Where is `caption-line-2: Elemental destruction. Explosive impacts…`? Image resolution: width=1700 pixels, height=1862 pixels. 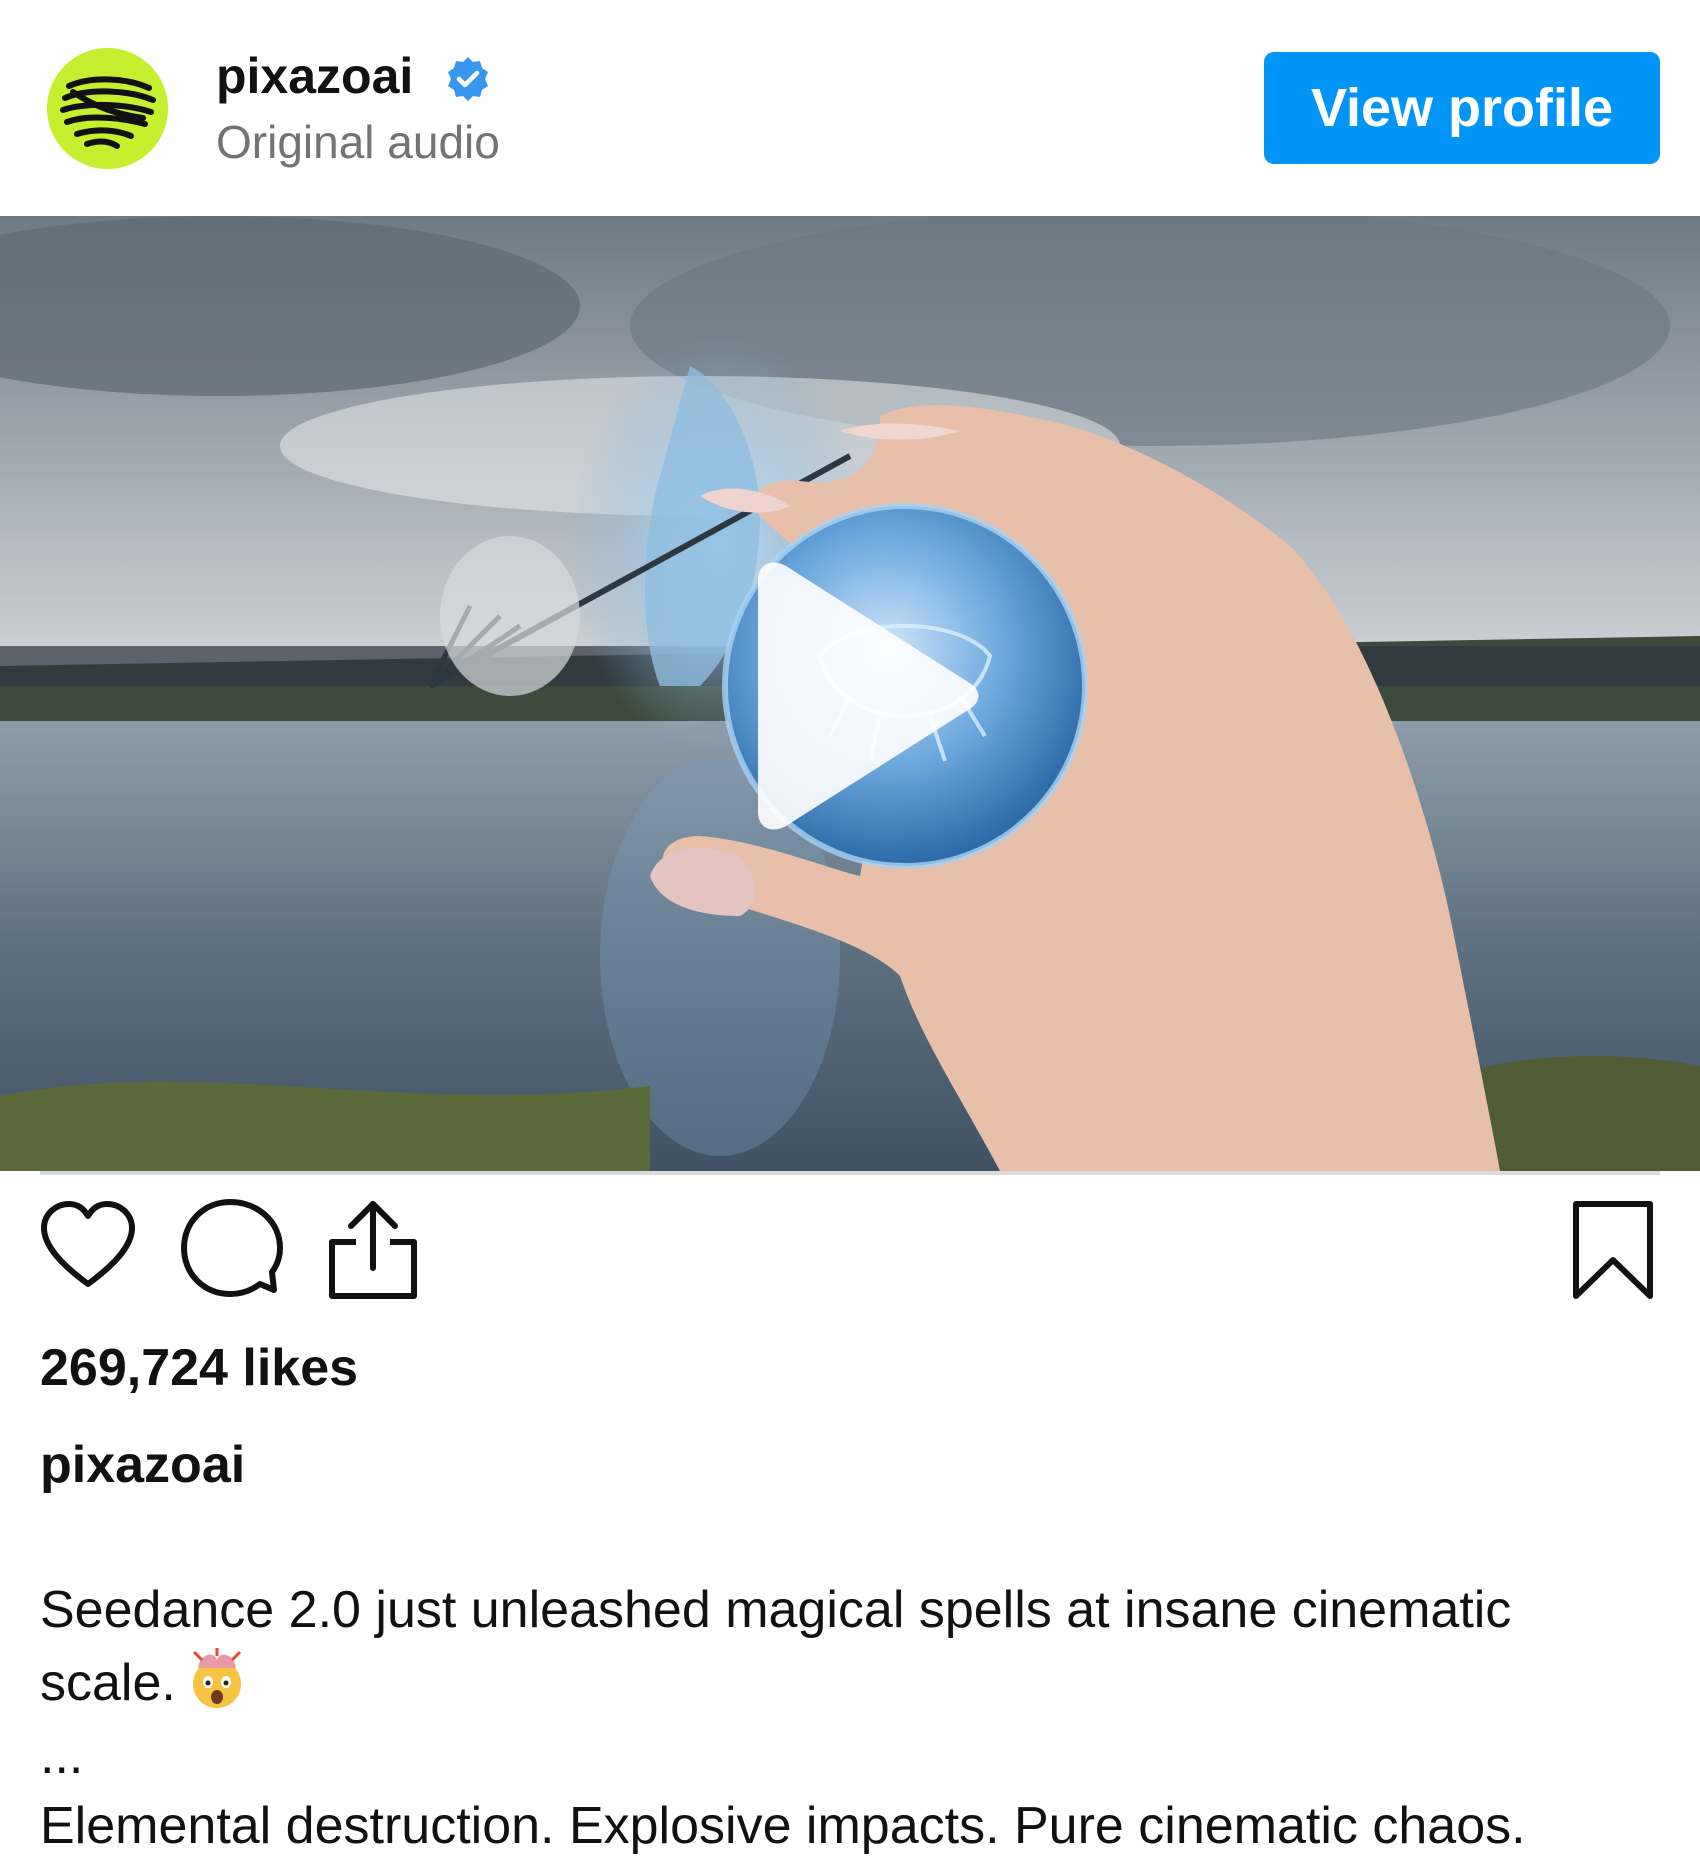 caption-line-2: Elemental destruction. Explosive impacts… is located at coordinates (783, 1826).